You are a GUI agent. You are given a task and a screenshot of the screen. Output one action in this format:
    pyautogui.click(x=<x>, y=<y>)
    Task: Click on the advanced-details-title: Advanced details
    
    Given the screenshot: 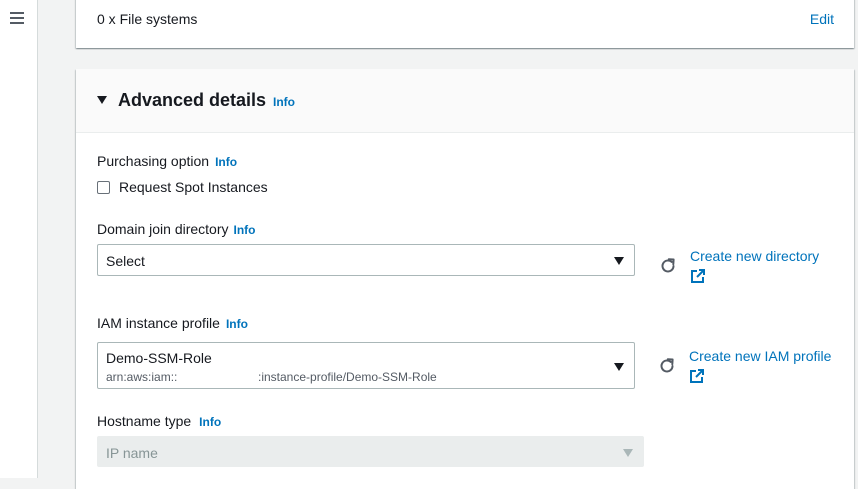 What is the action you would take?
    pyautogui.click(x=192, y=100)
    